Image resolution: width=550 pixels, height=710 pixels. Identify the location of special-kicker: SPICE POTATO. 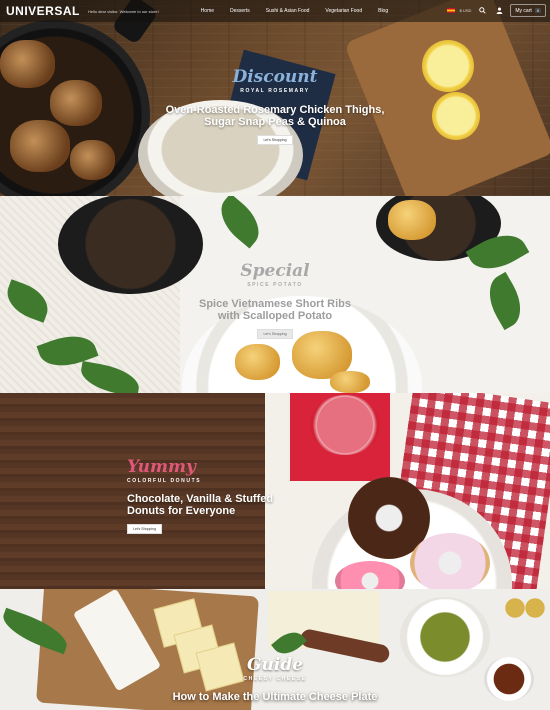
(275, 285).